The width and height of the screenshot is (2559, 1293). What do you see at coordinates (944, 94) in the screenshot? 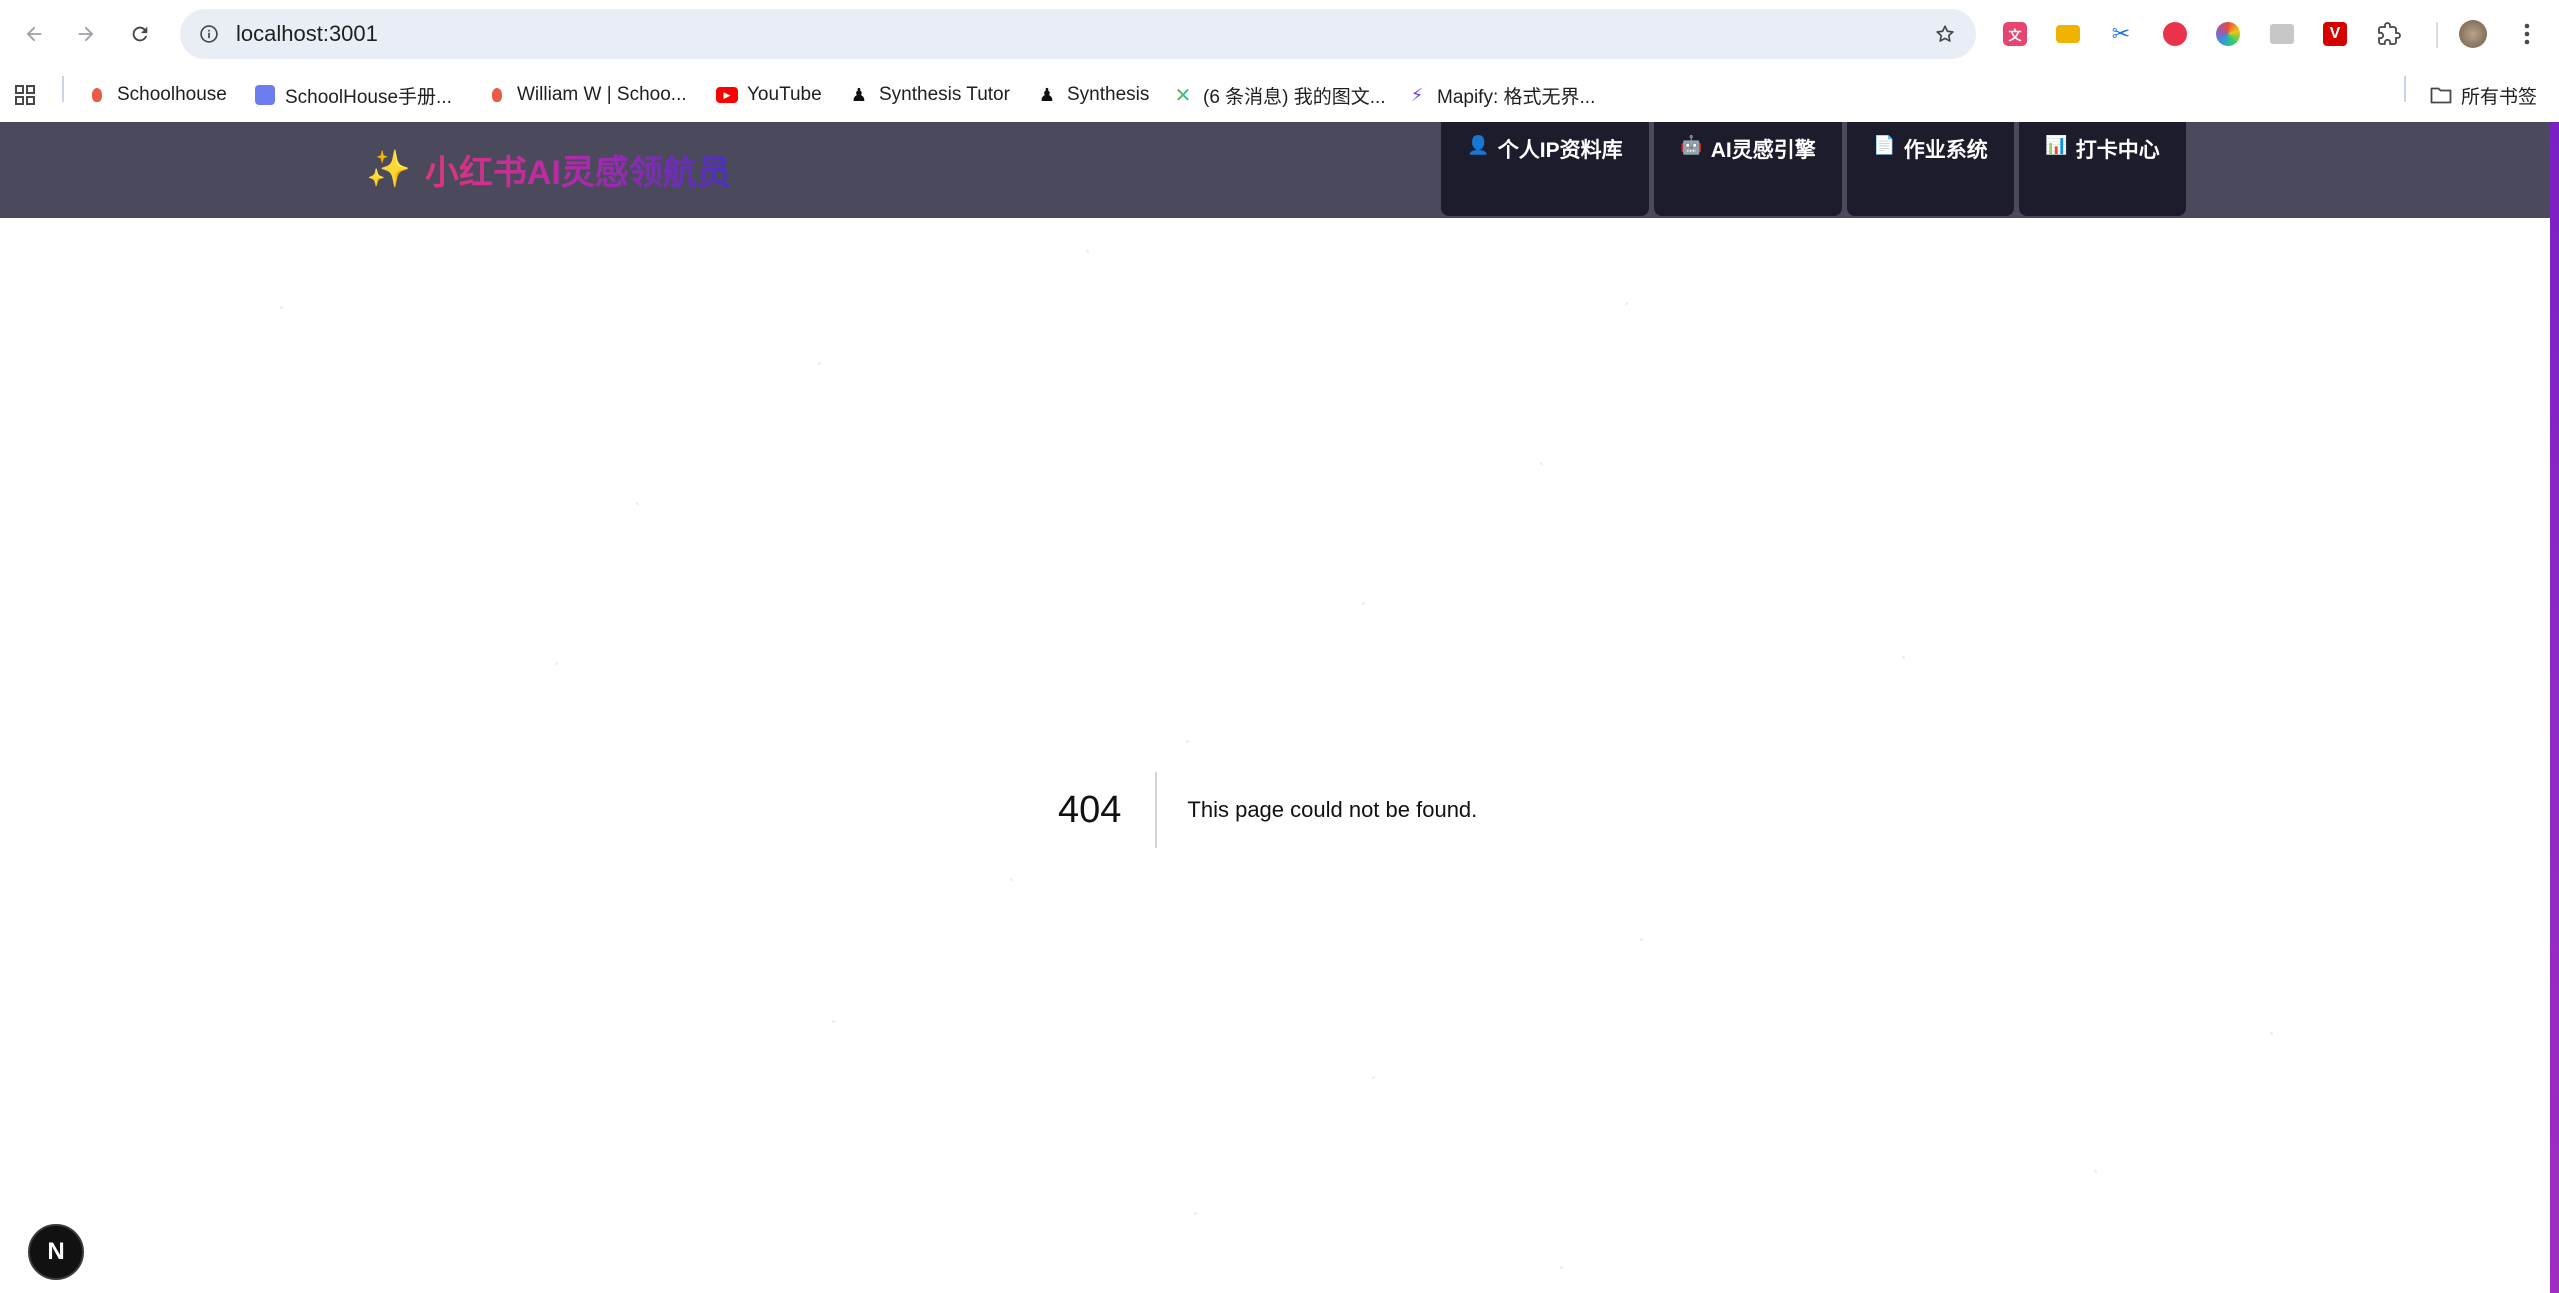
I see `bookmark-label: Synthesis Tutor` at bounding box center [944, 94].